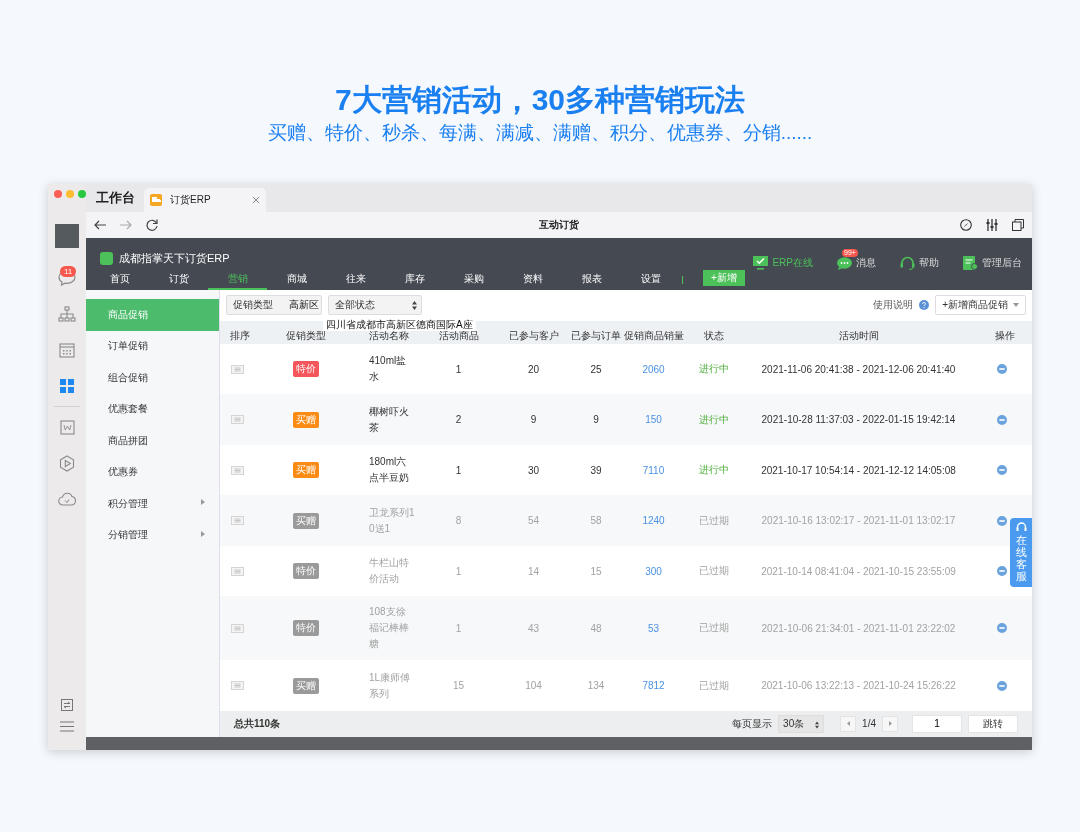  Describe the element at coordinates (533, 686) in the screenshot. I see `table-cell: 104` at that location.